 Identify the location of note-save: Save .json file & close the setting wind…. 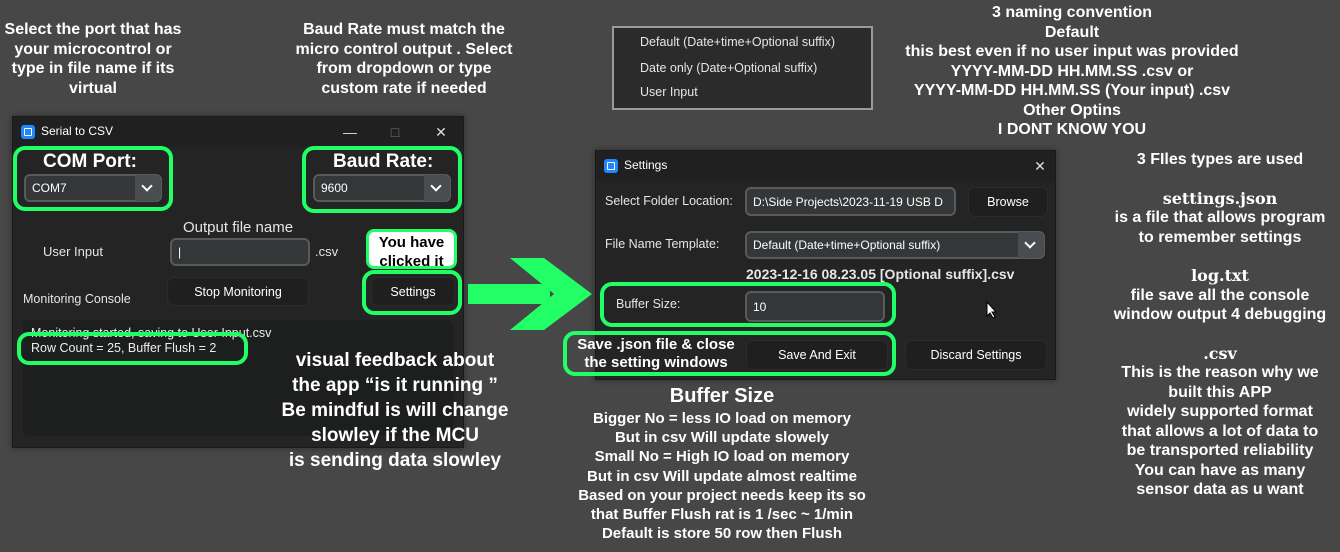
(656, 353).